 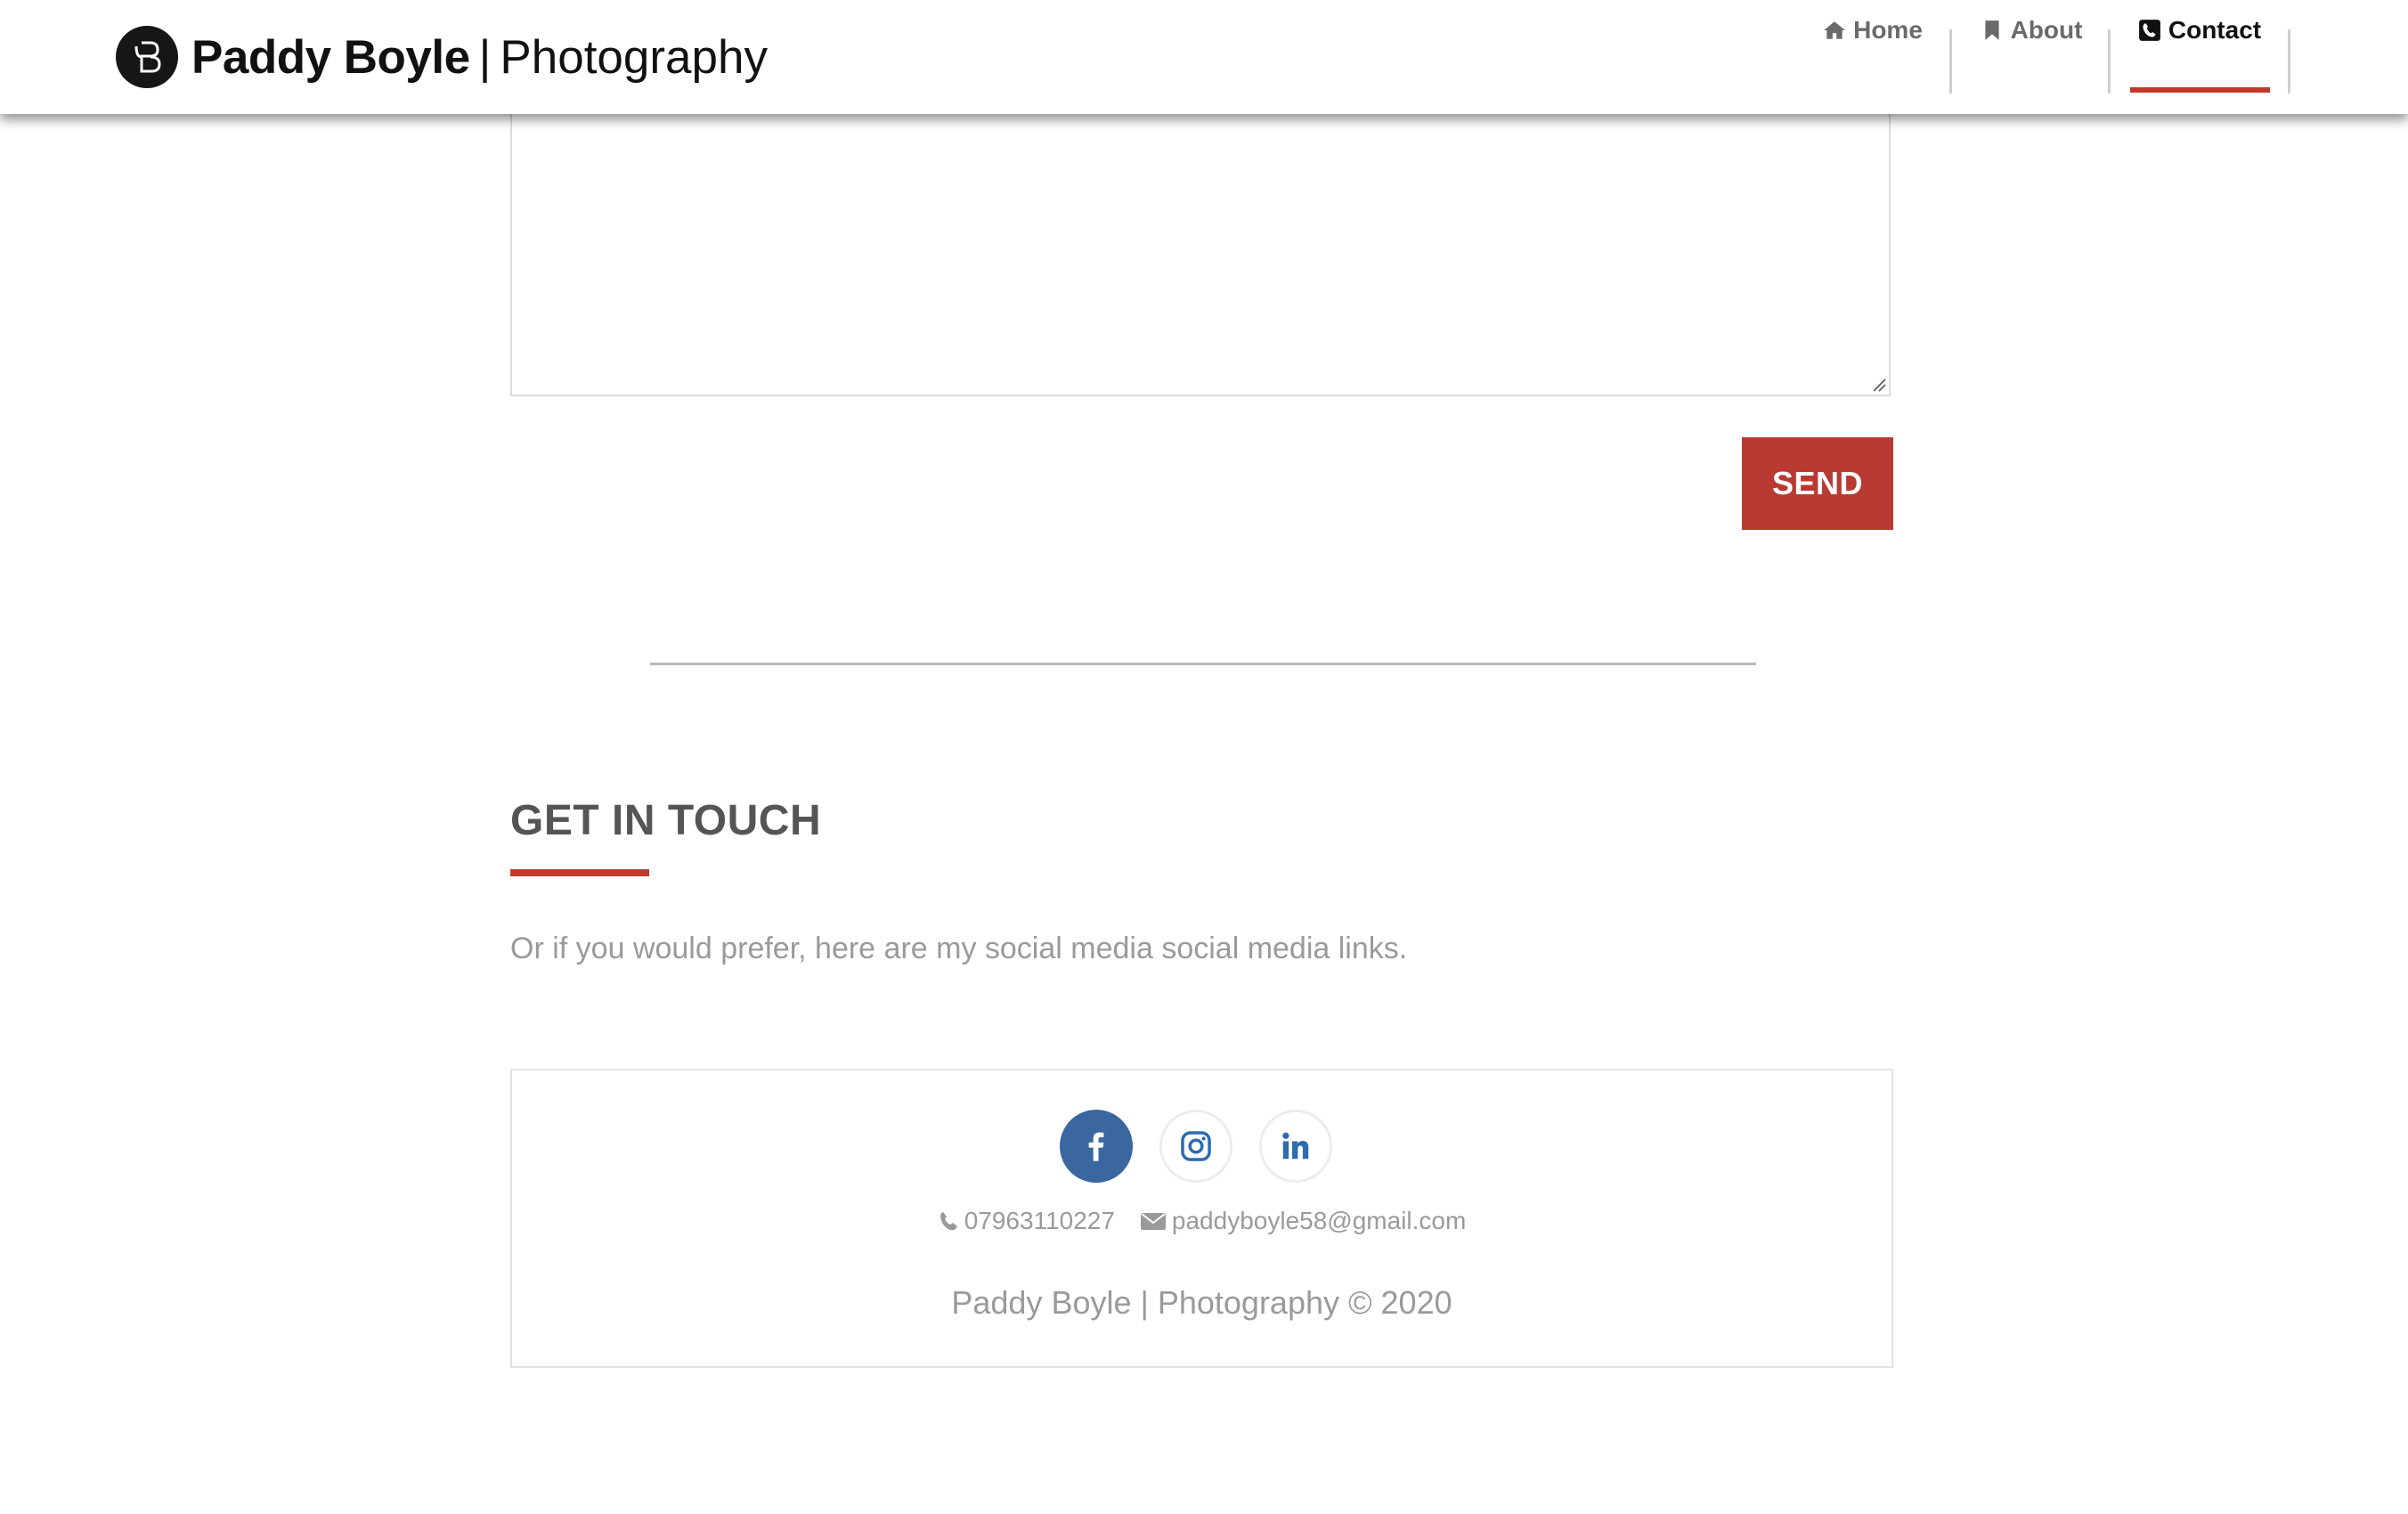 What do you see at coordinates (1817, 484) in the screenshot?
I see `send-button: SEND` at bounding box center [1817, 484].